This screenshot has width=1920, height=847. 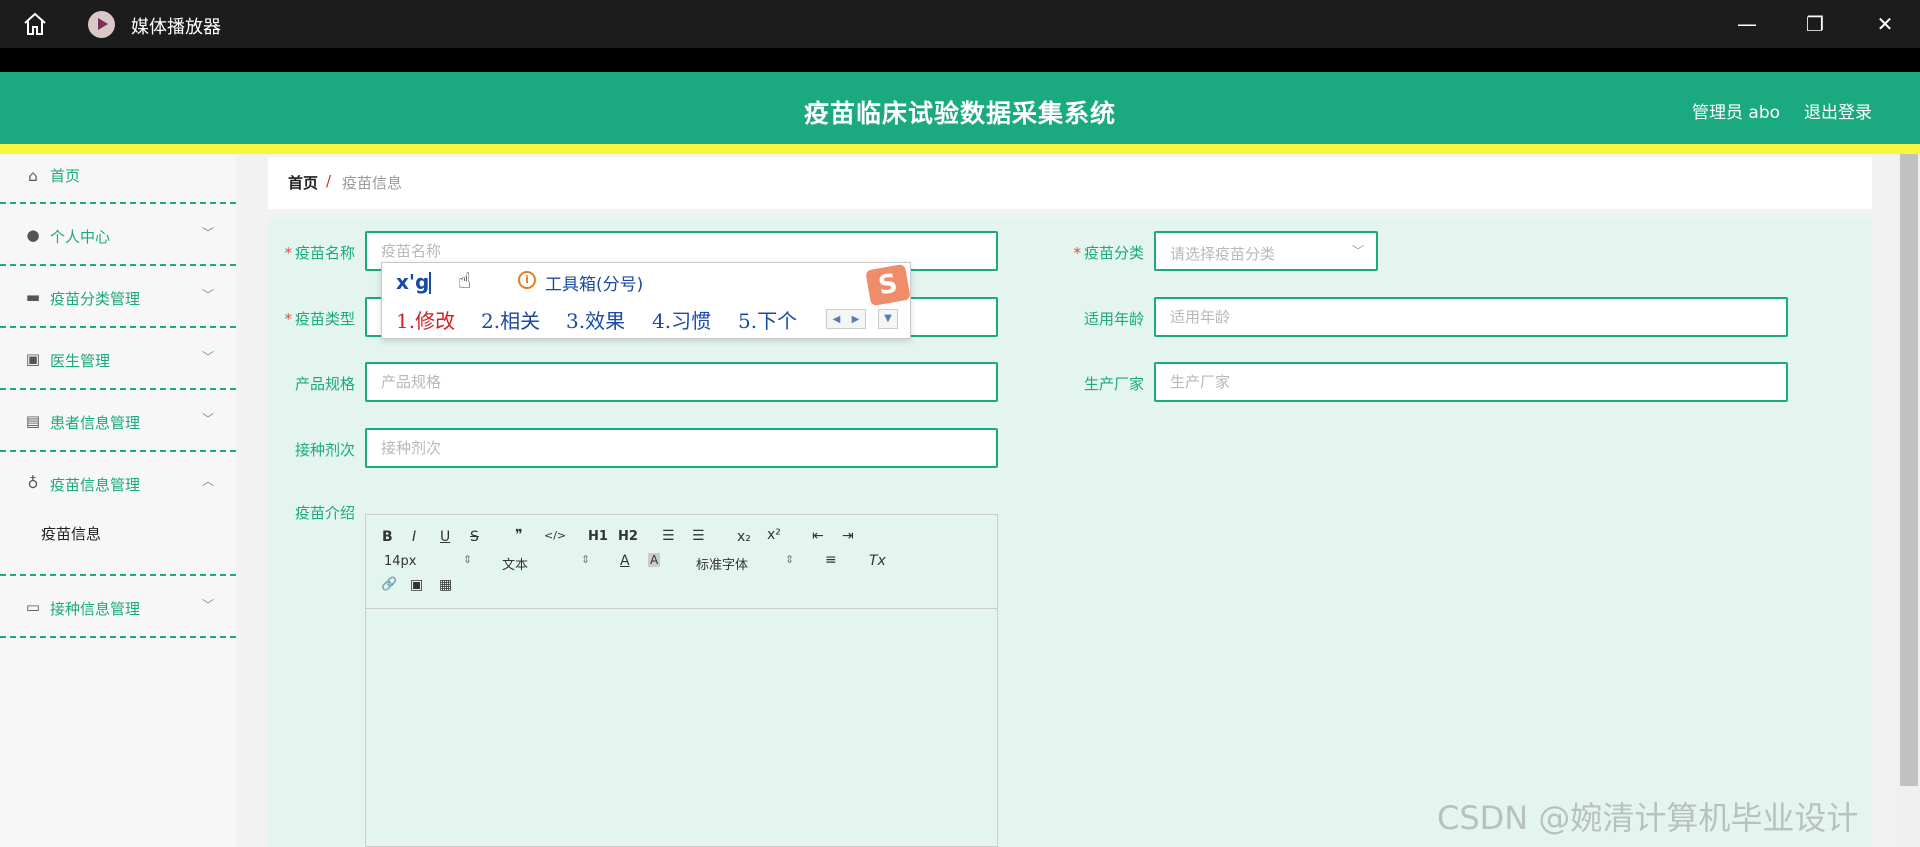 What do you see at coordinates (118, 179) in the screenshot?
I see `sidebar-item-home: ⌂ 首页` at bounding box center [118, 179].